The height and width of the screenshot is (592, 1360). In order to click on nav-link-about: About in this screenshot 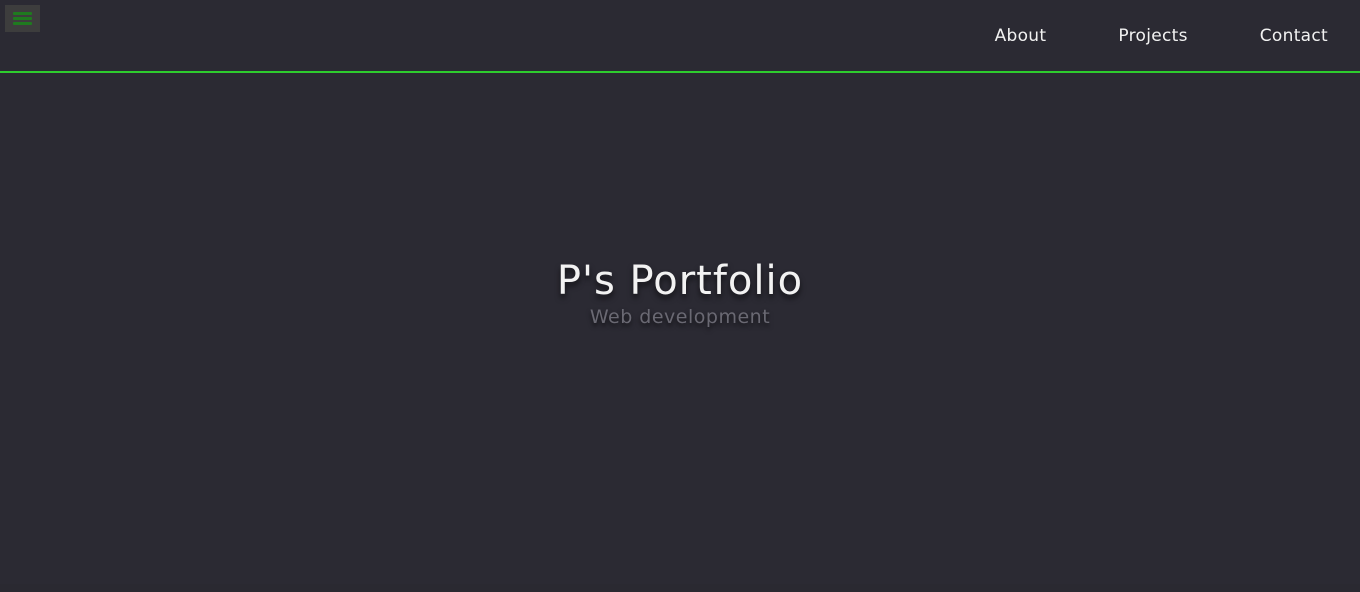, I will do `click(1021, 36)`.